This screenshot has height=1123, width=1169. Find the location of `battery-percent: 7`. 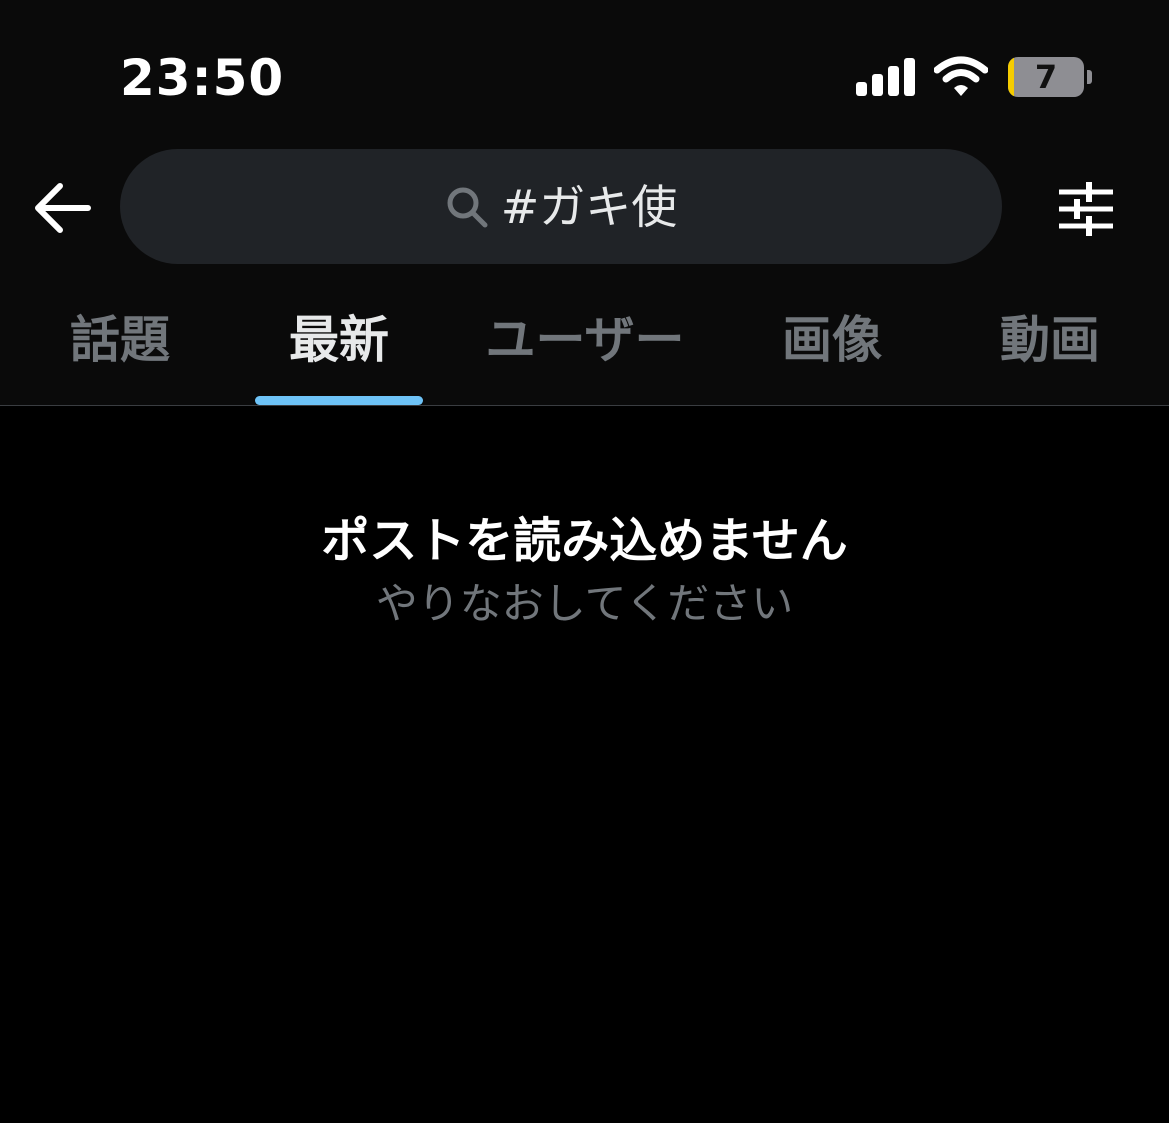

battery-percent: 7 is located at coordinates (1046, 77).